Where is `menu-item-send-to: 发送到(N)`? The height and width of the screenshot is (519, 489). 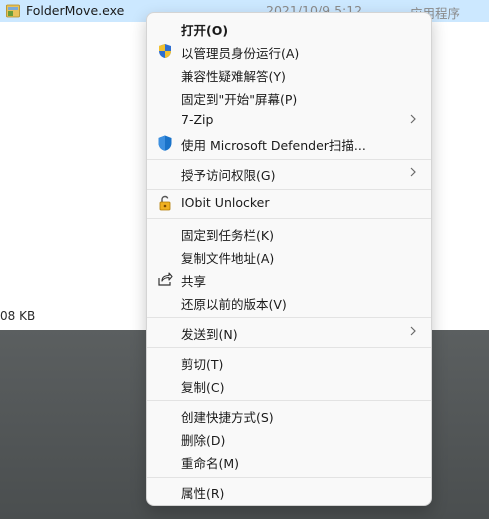
menu-item-send-to: 发送到(N) is located at coordinates (289, 332).